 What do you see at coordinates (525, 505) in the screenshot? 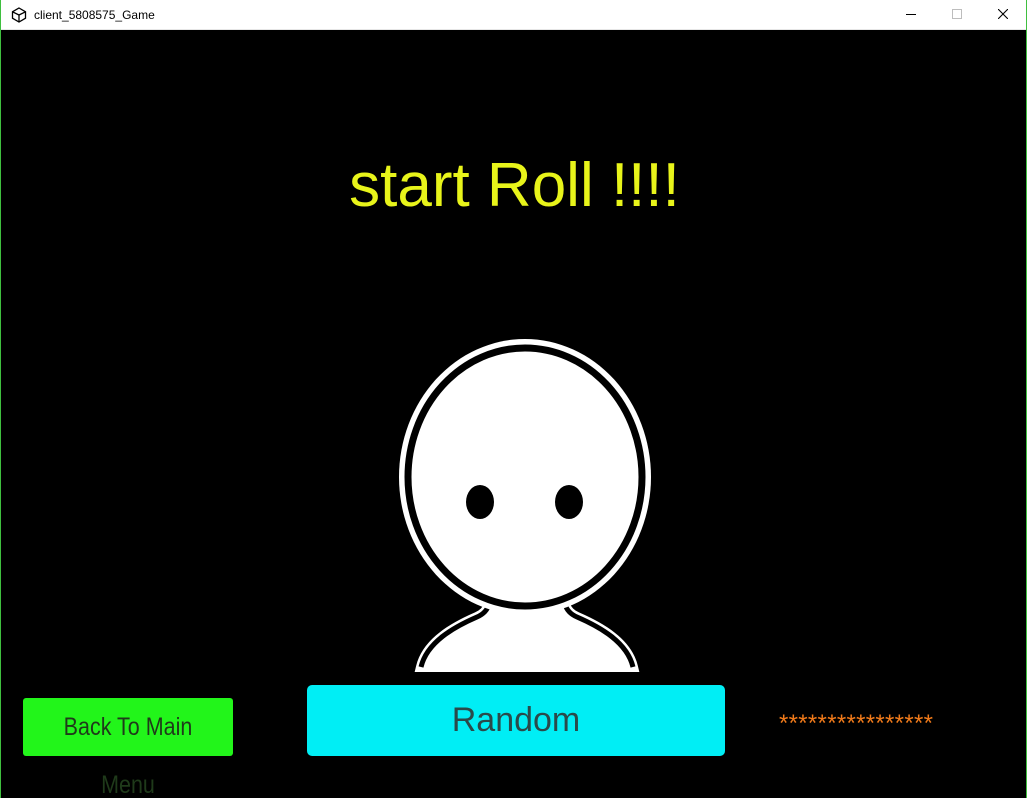
I see `round-head-character` at bounding box center [525, 505].